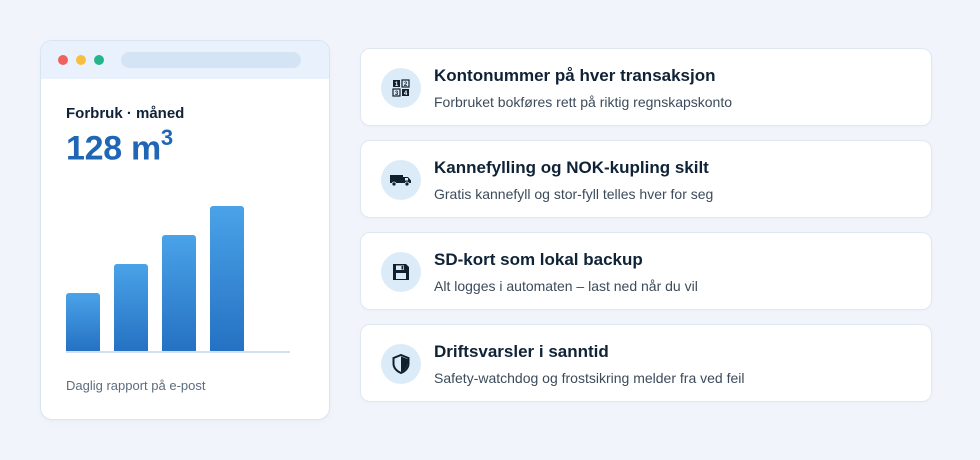 Image resolution: width=980 pixels, height=460 pixels. What do you see at coordinates (125, 113) in the screenshot?
I see `usage-label: Forbruk · måned` at bounding box center [125, 113].